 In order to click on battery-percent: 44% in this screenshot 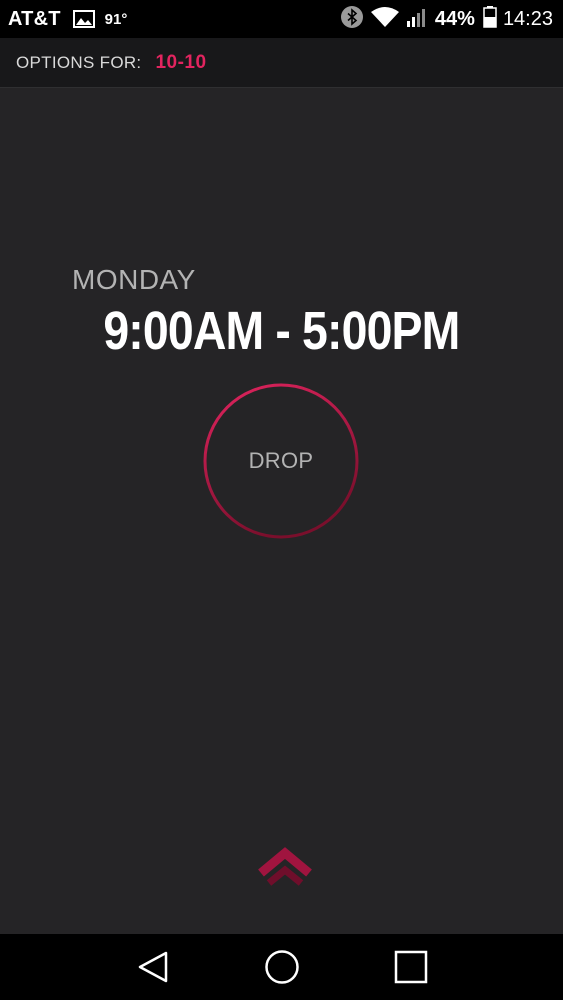, I will do `click(454, 18)`.